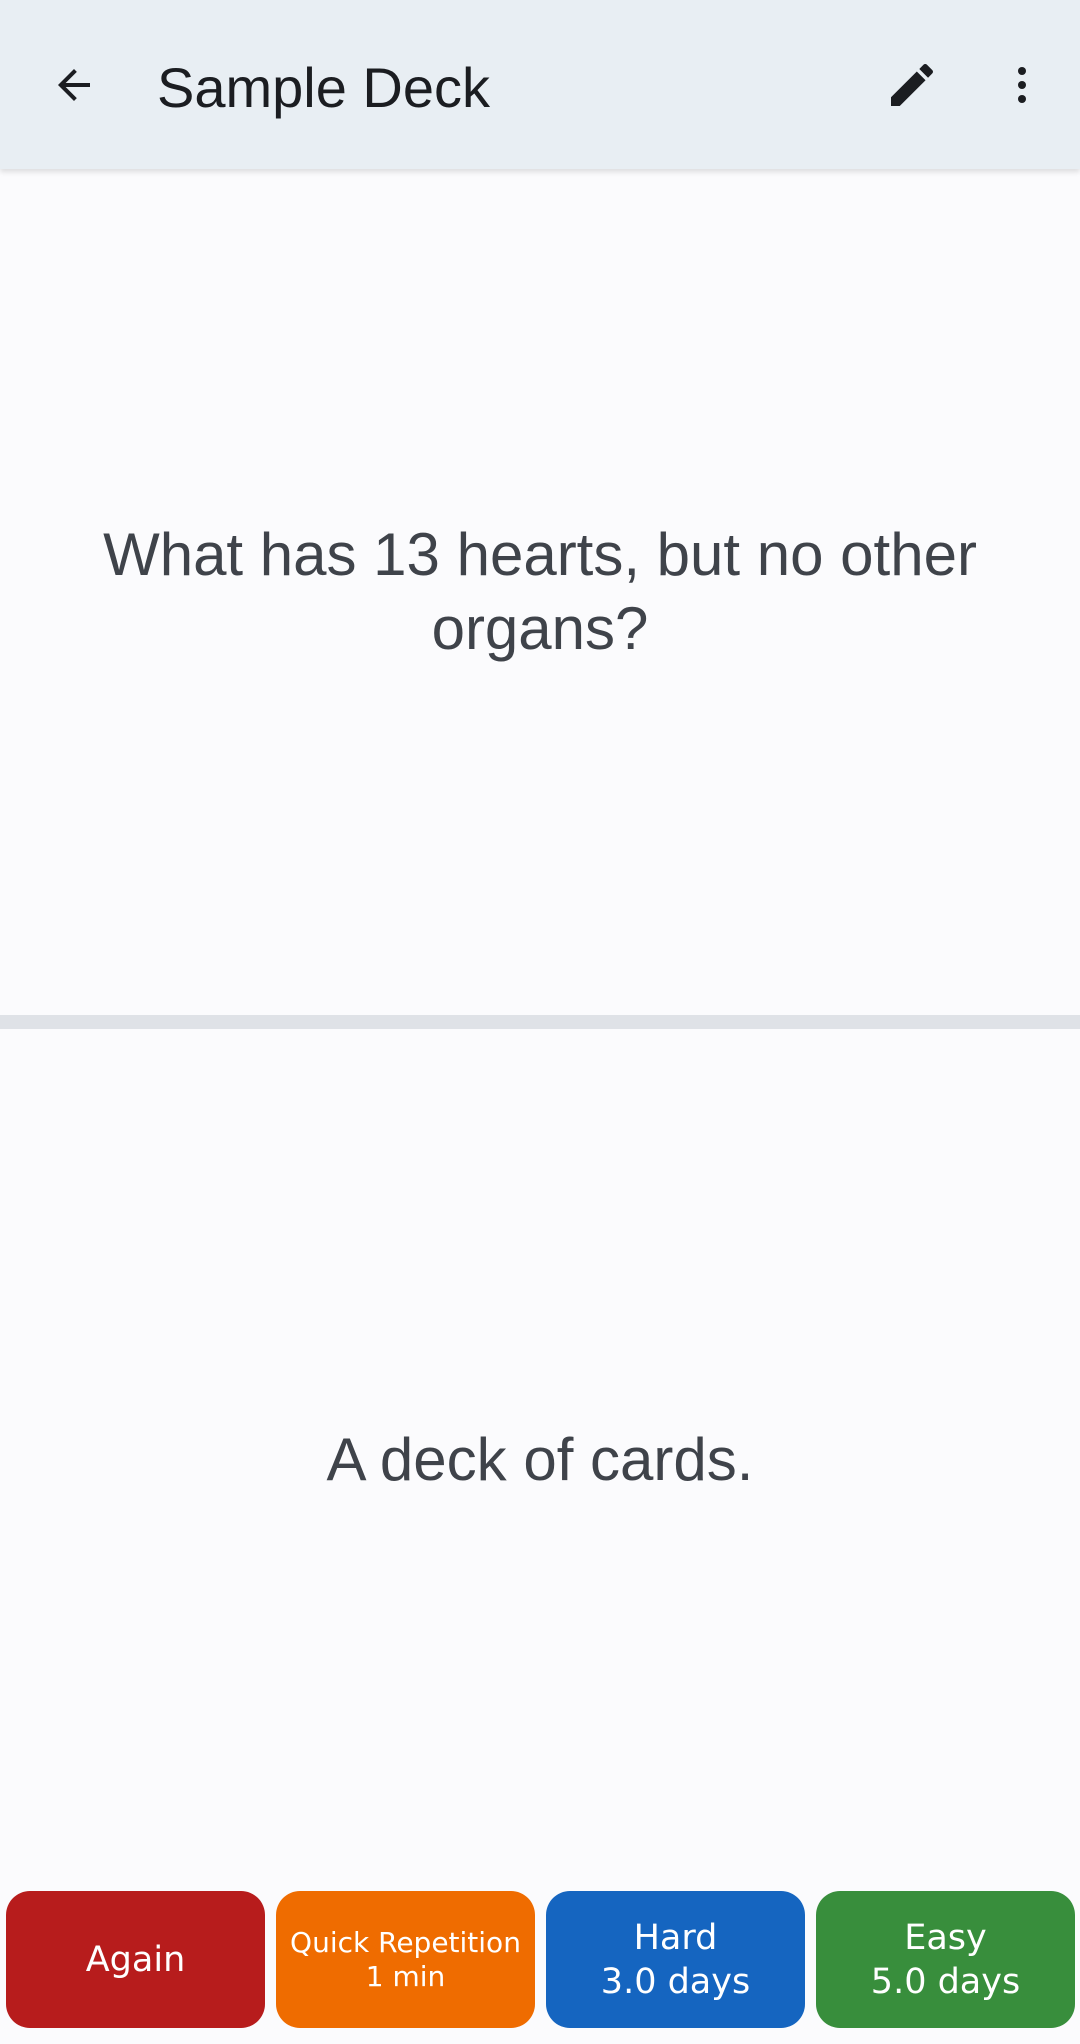 This screenshot has width=1080, height=2044. I want to click on again-label: Again, so click(135, 1959).